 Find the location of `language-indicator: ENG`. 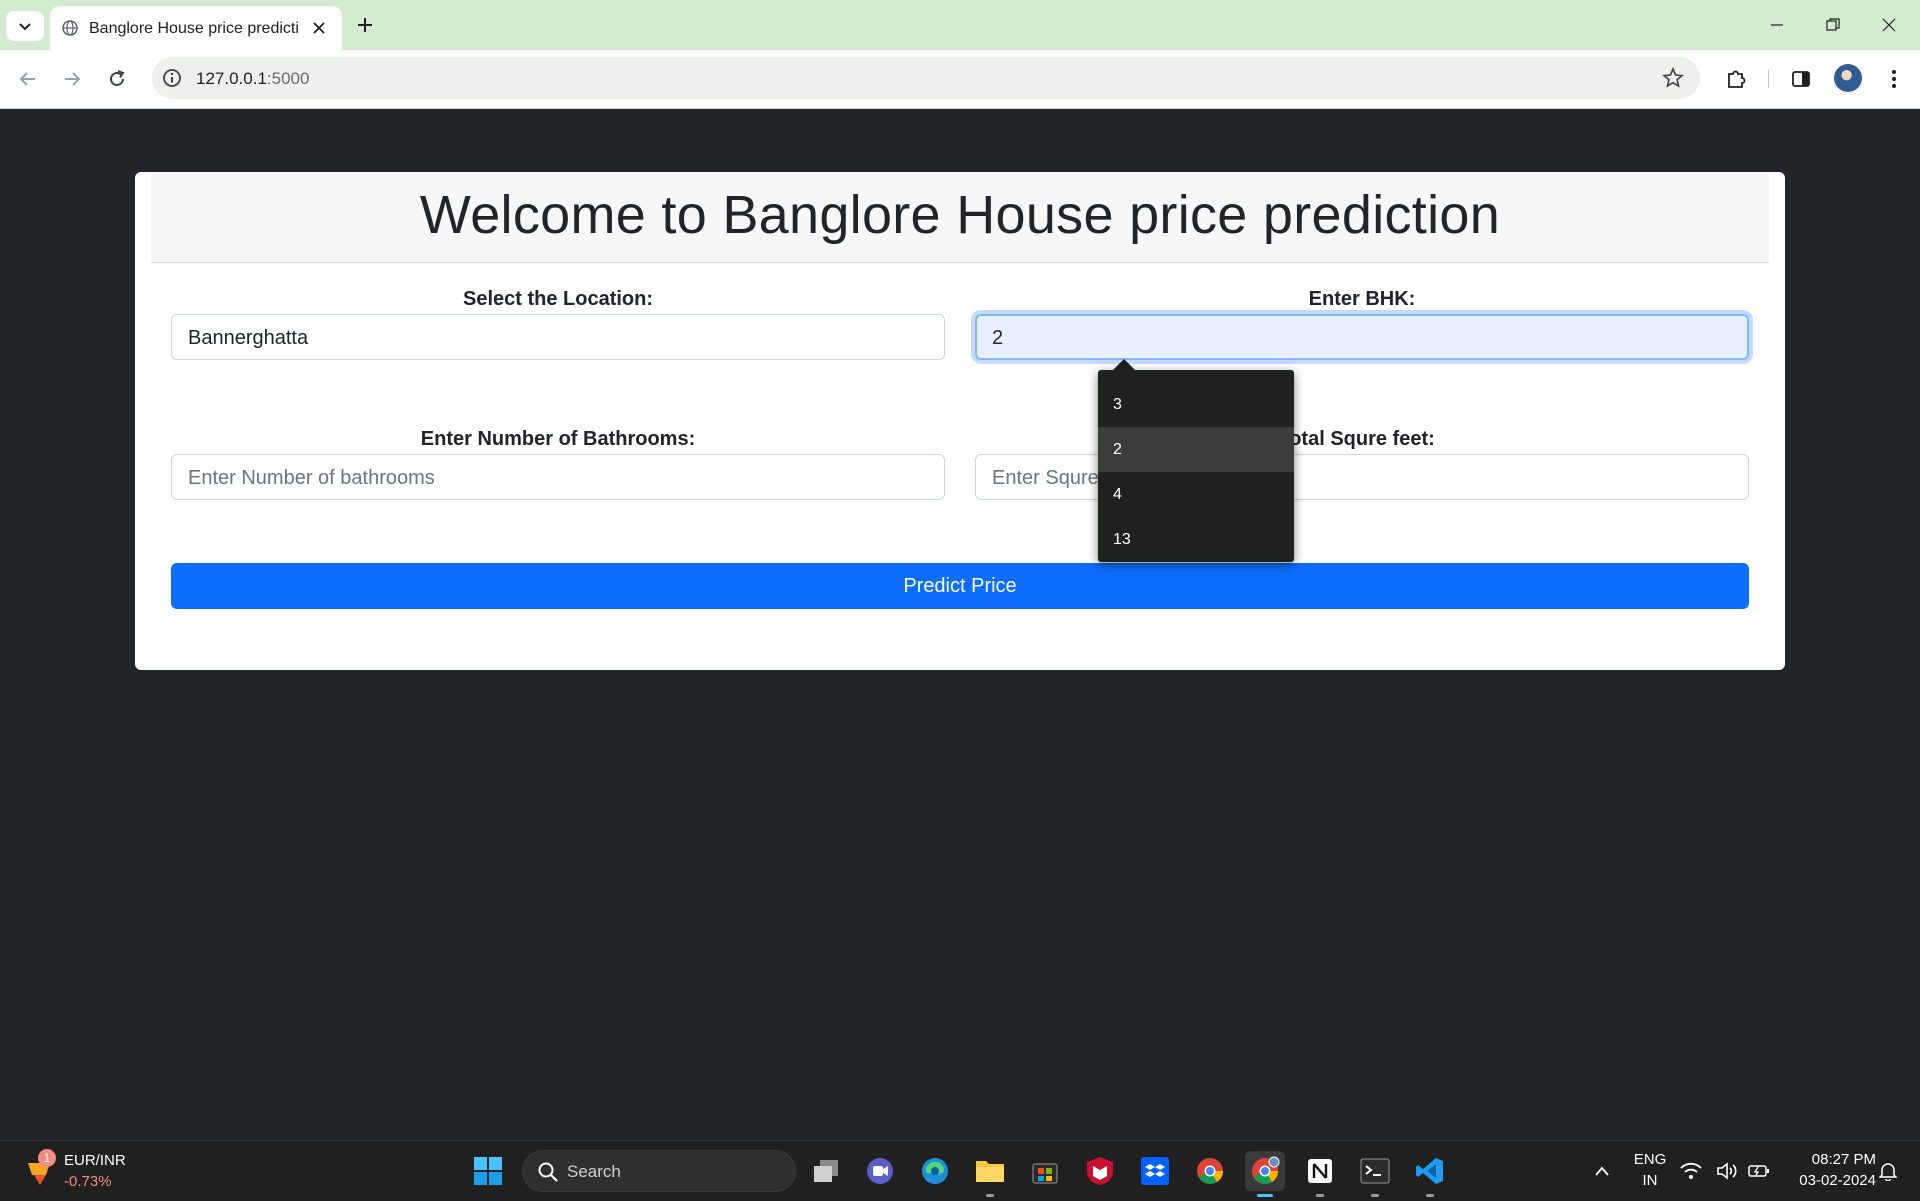

language-indicator: ENG is located at coordinates (1650, 1159).